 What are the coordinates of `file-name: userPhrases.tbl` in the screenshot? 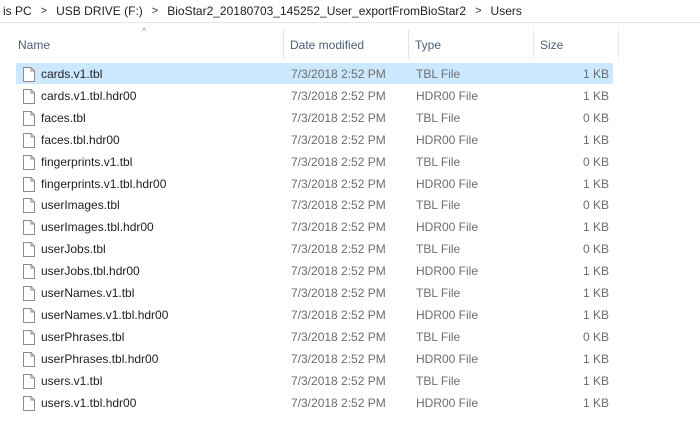 It's located at (83, 337).